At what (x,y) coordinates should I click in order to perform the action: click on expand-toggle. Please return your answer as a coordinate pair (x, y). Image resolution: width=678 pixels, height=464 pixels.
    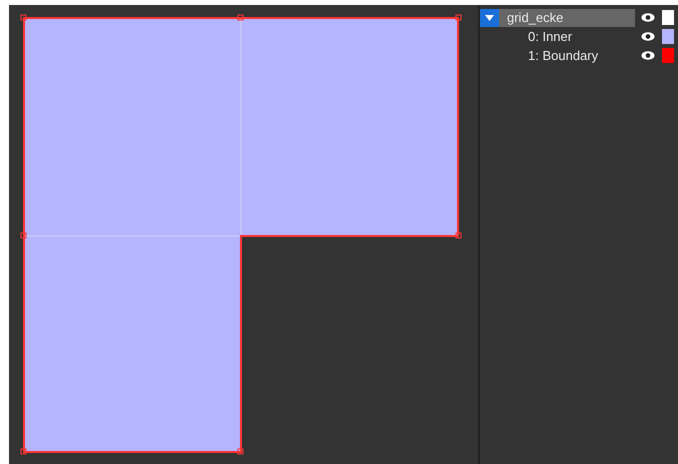
    Looking at the image, I should click on (489, 17).